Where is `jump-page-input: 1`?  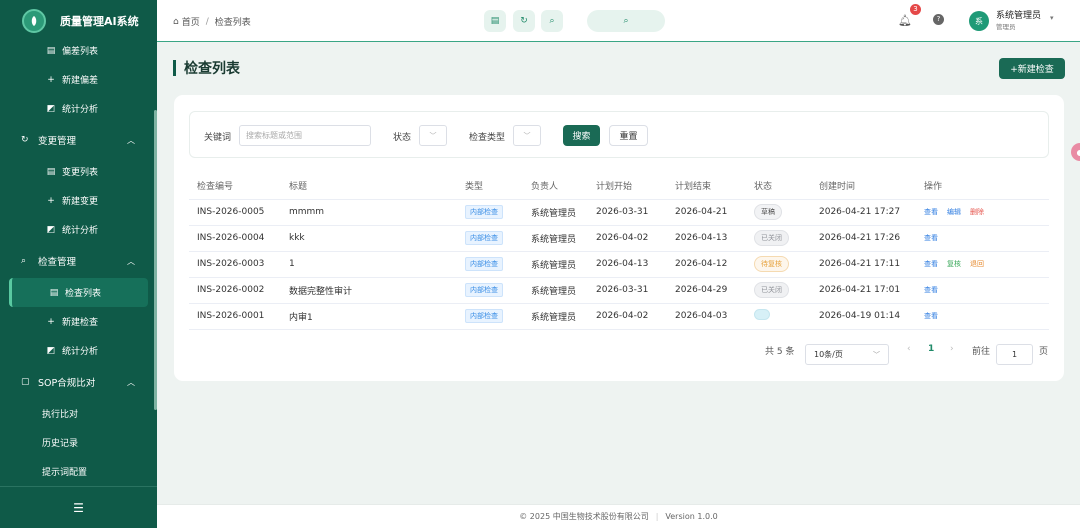
jump-page-input: 1 is located at coordinates (1014, 354).